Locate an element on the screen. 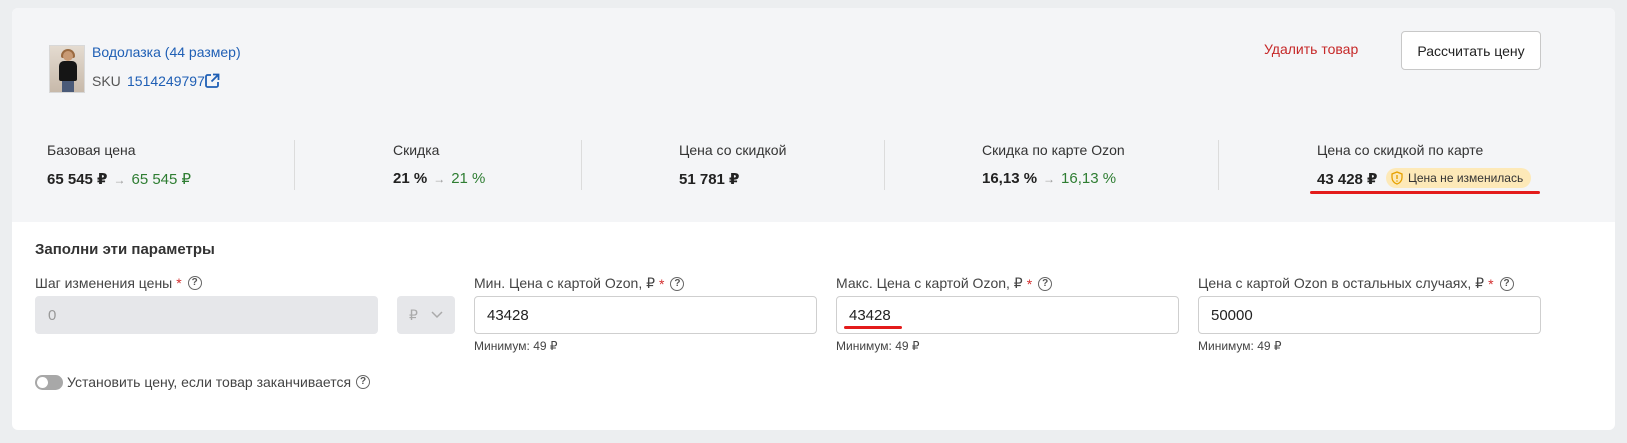  max-price-label: Макс. Цена с картой Ozon, ₽ *? is located at coordinates (944, 283).